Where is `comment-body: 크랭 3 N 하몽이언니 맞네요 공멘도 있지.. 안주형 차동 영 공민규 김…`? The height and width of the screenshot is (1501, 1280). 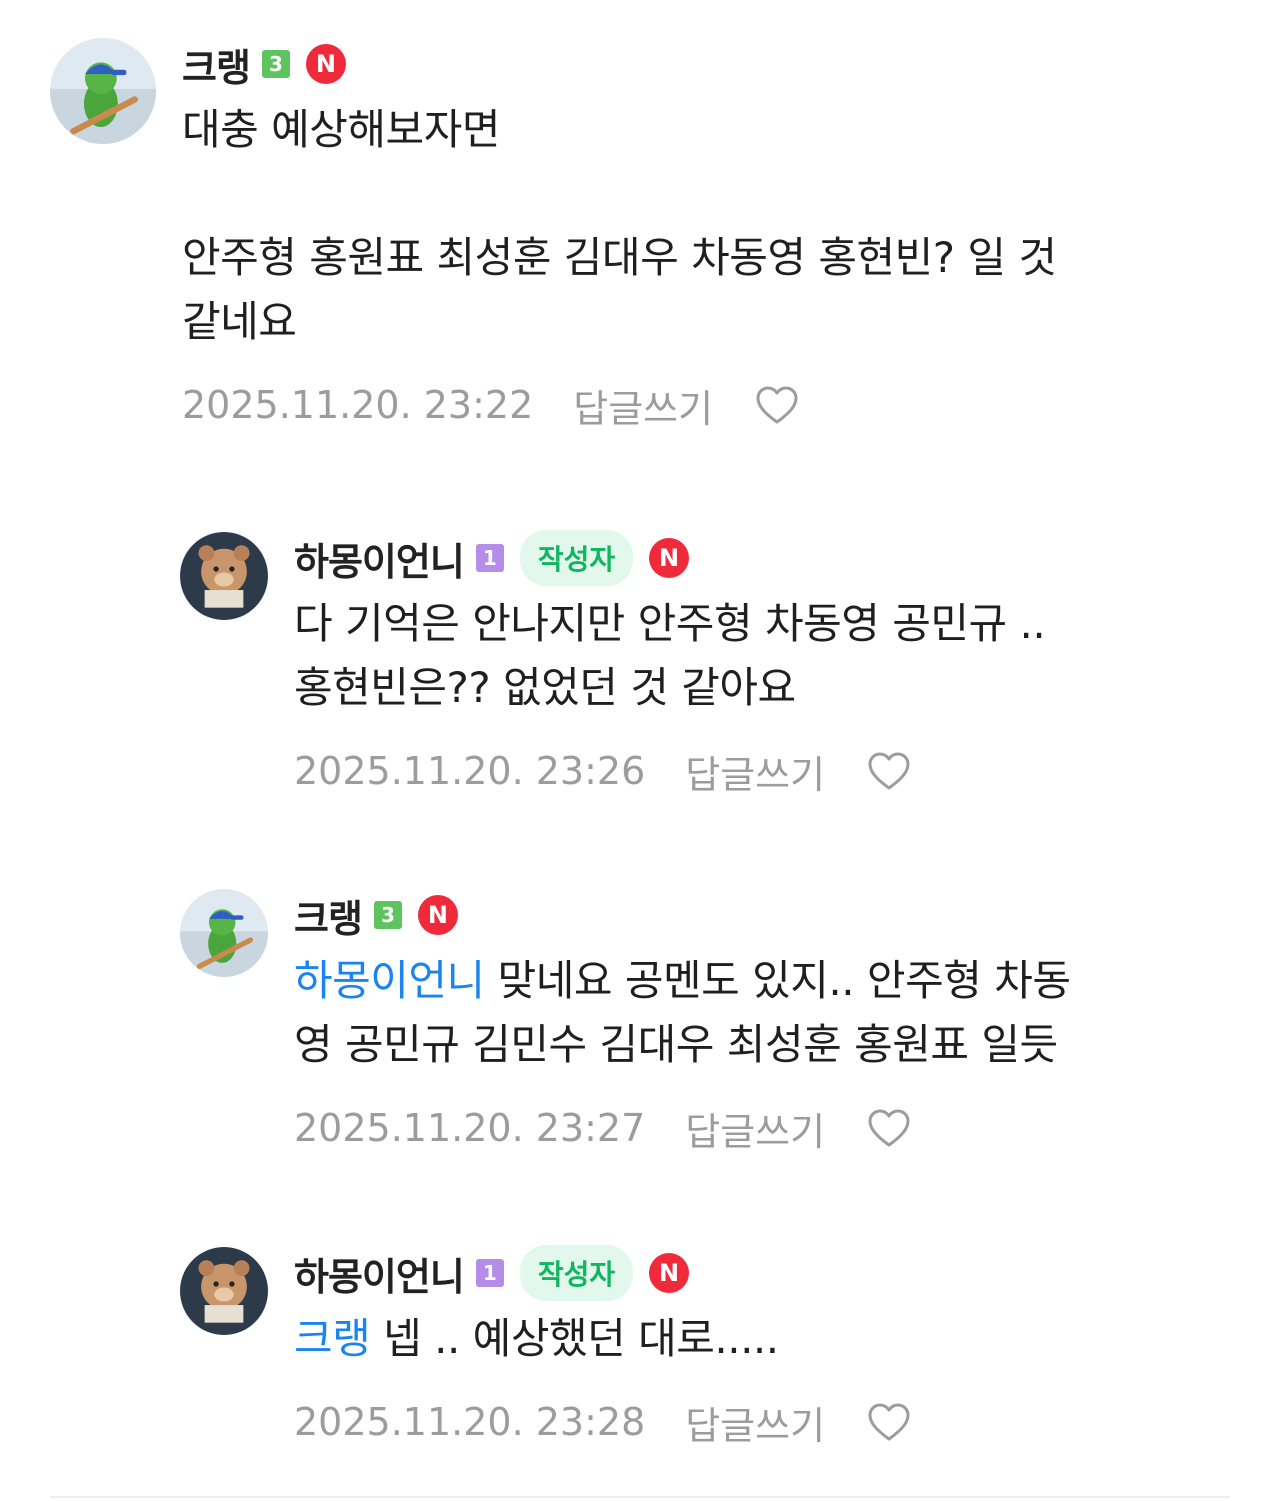
comment-body: 크랭 3 N 하몽이언니 맞네요 공멘도 있지.. 안주형 차동 영 공민규 김… is located at coordinates (762, 1022).